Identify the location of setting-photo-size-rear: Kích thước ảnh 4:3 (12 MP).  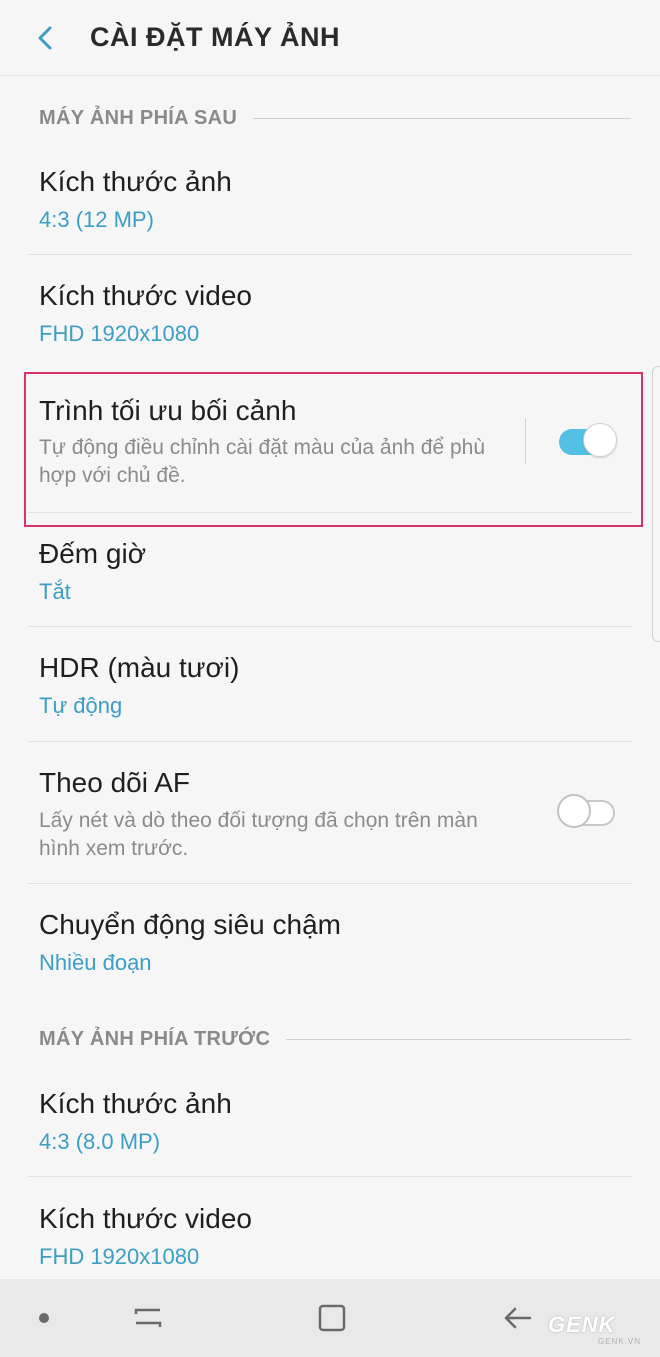
(330, 198).